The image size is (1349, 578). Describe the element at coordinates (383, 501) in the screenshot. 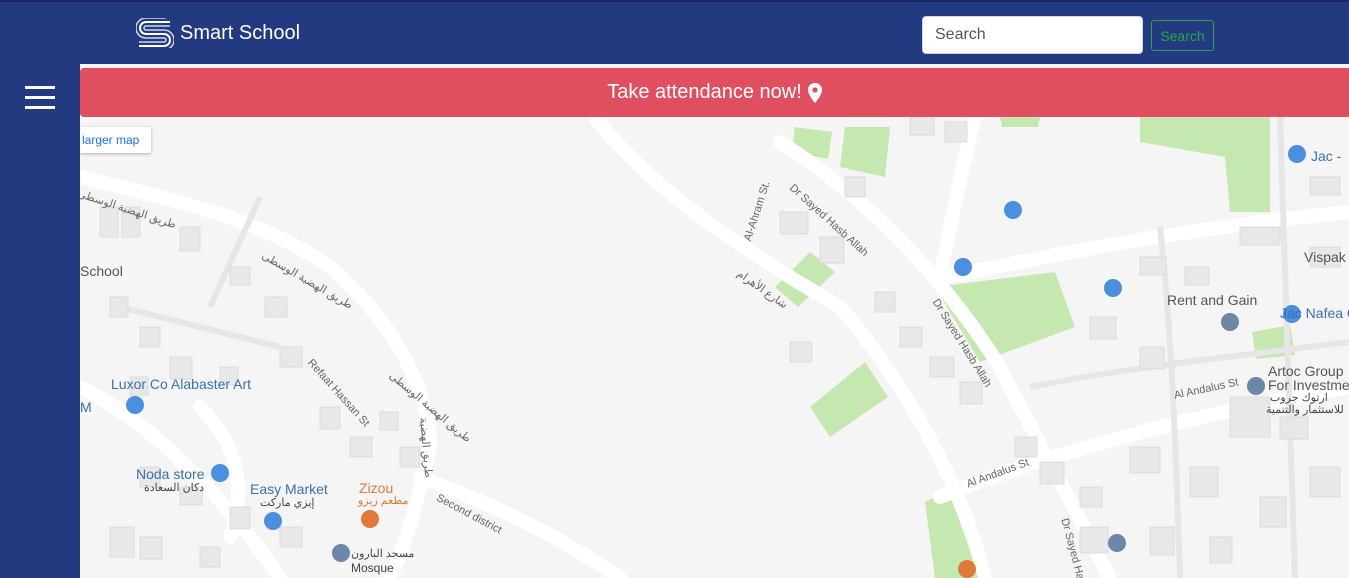

I see `map-label: مطعم زيزو` at that location.